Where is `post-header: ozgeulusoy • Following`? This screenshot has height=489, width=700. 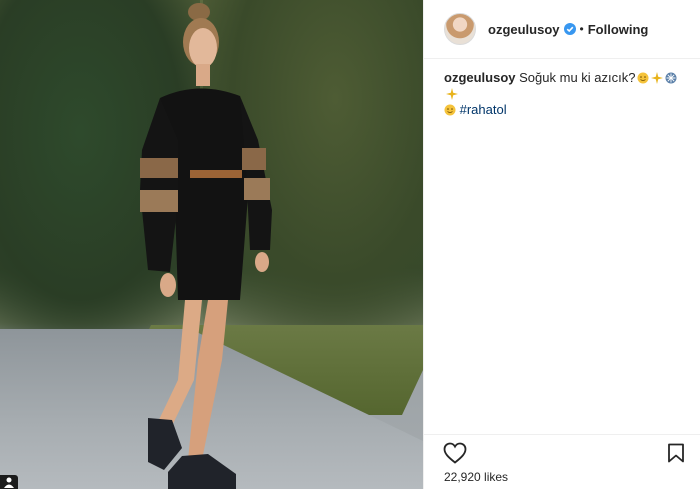 post-header: ozgeulusoy • Following is located at coordinates (562, 29).